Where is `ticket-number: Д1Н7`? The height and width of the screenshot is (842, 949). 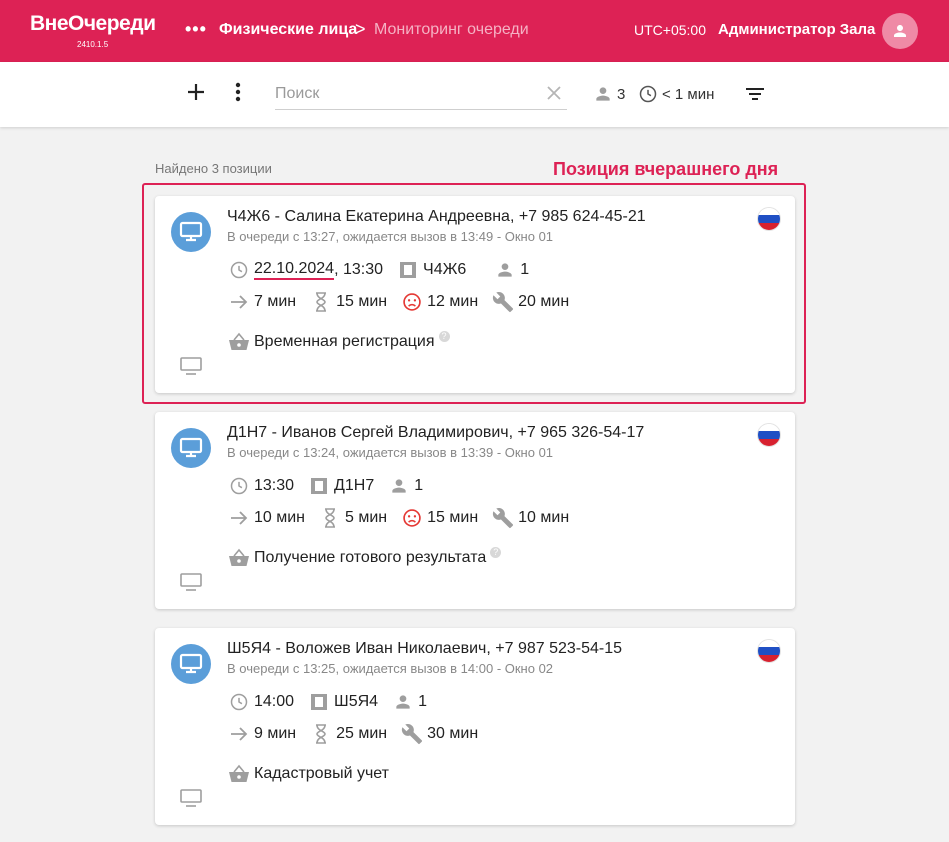
ticket-number: Д1Н7 is located at coordinates (354, 485).